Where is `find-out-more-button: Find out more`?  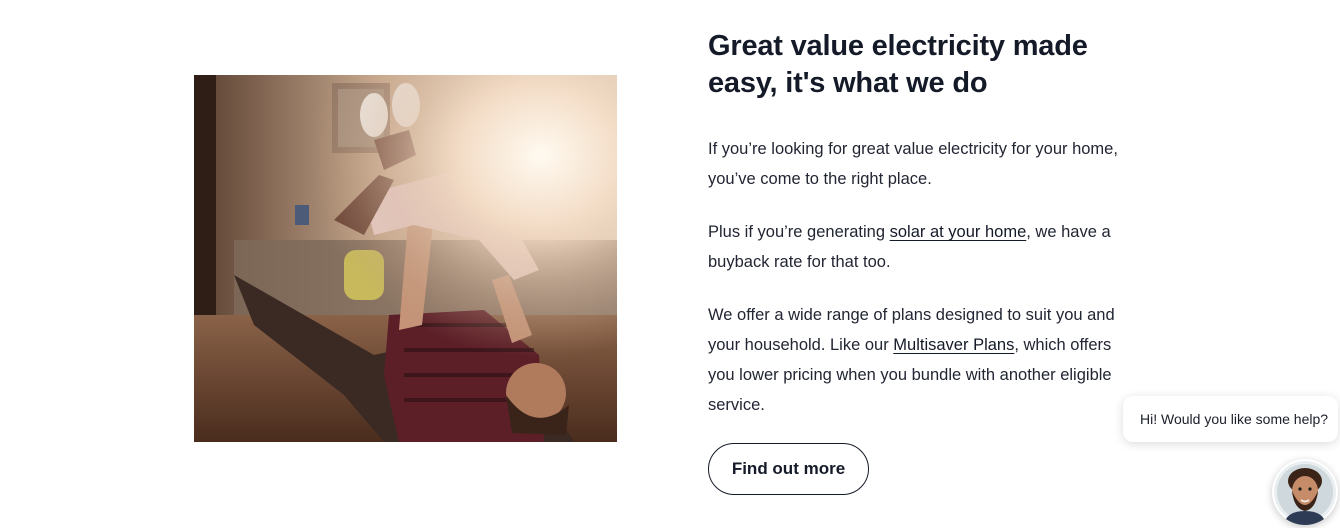 find-out-more-button: Find out more is located at coordinates (788, 469).